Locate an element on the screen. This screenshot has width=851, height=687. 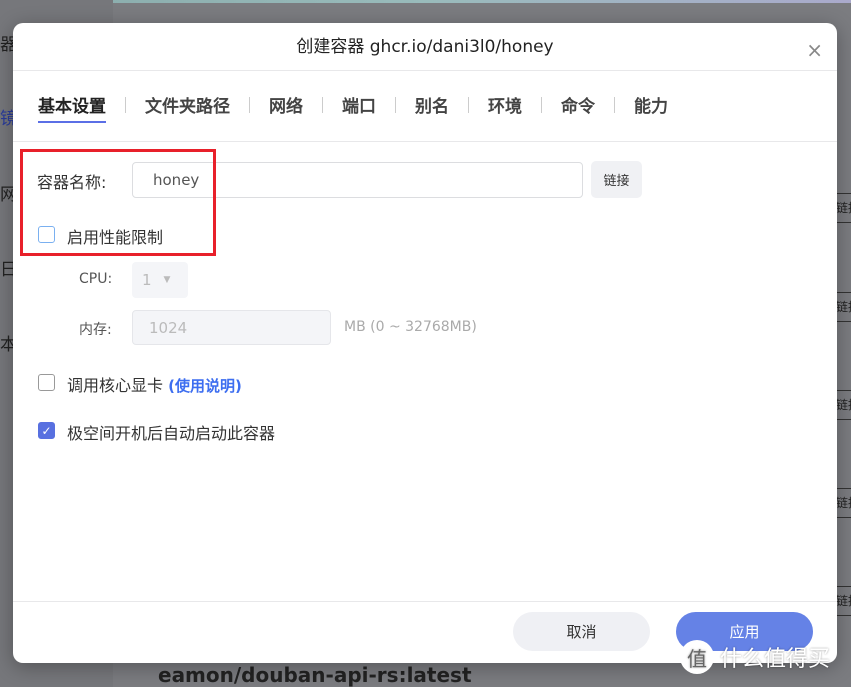
check-icon: ✓ is located at coordinates (46, 430).